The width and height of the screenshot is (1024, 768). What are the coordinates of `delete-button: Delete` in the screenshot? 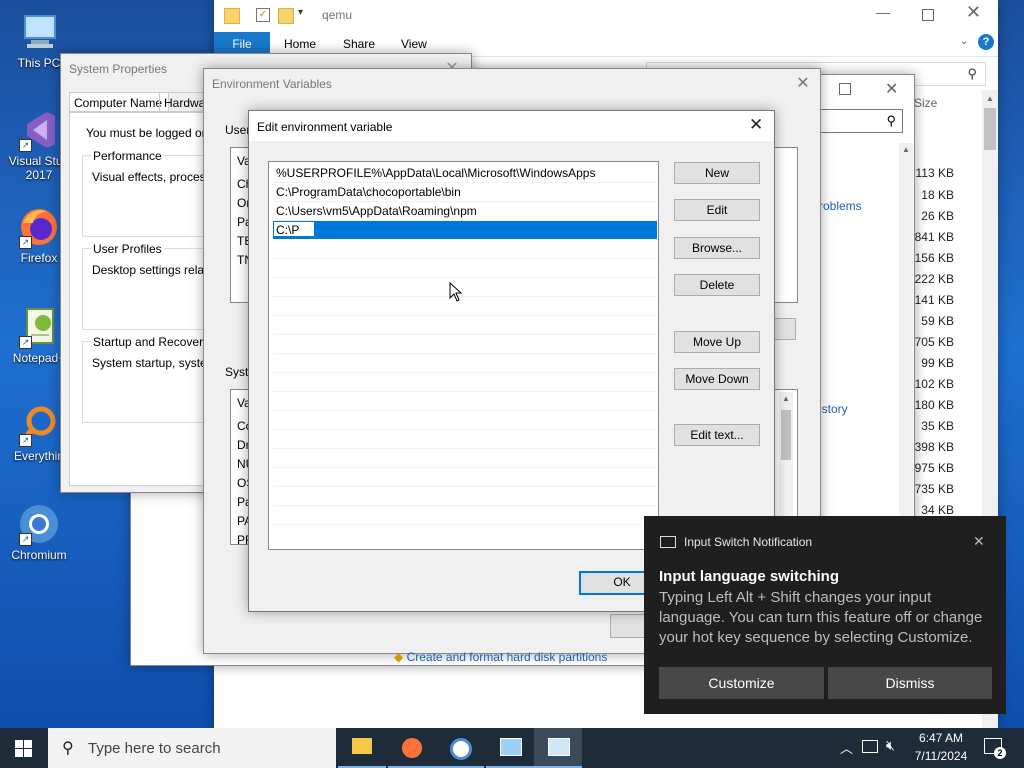 It's located at (717, 285).